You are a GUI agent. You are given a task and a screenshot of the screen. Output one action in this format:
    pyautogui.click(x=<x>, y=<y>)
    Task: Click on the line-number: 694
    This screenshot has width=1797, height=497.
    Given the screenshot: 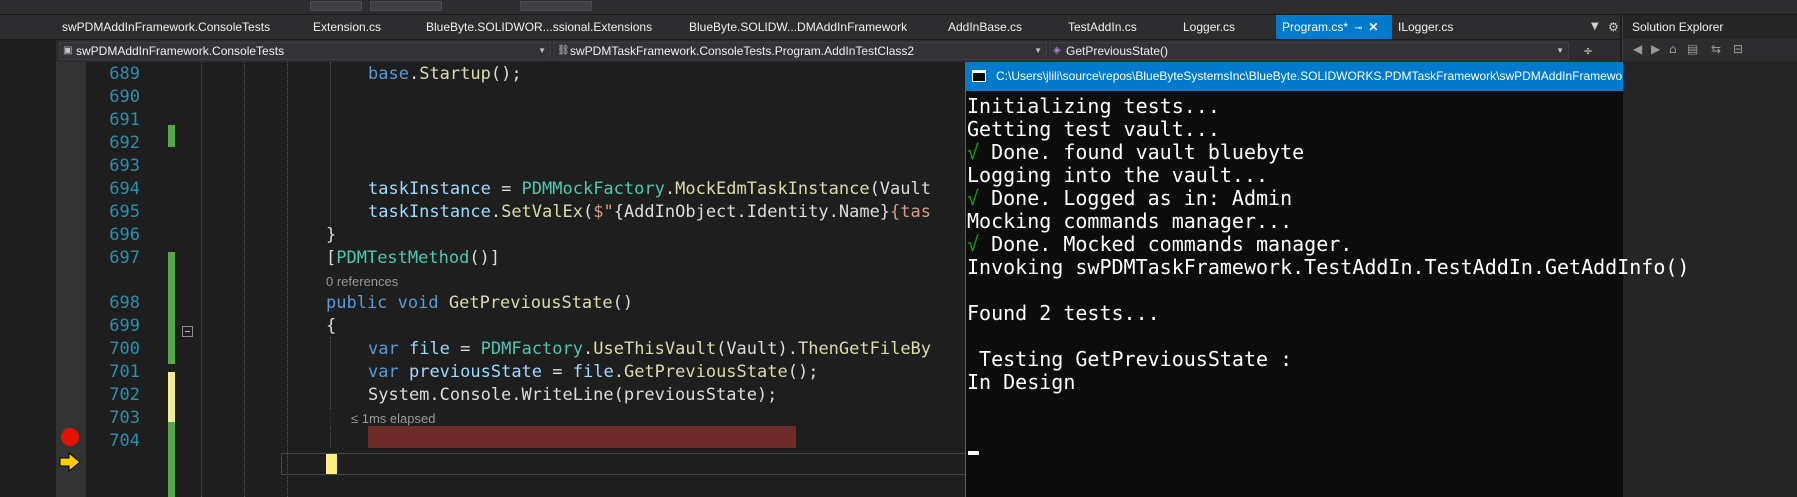 What is the action you would take?
    pyautogui.click(x=124, y=189)
    